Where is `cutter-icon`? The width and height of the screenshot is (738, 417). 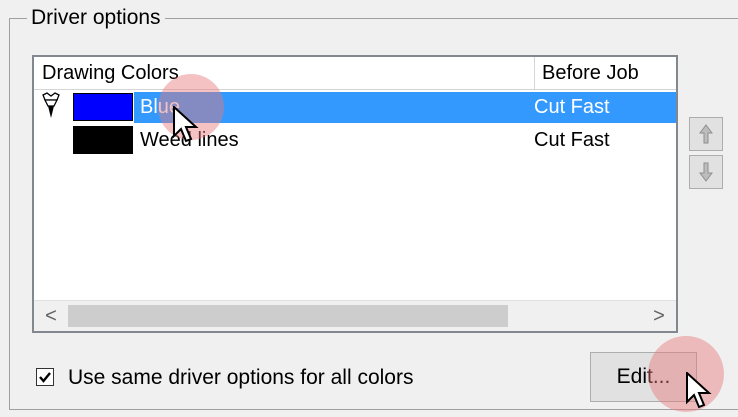 cutter-icon is located at coordinates (51, 105).